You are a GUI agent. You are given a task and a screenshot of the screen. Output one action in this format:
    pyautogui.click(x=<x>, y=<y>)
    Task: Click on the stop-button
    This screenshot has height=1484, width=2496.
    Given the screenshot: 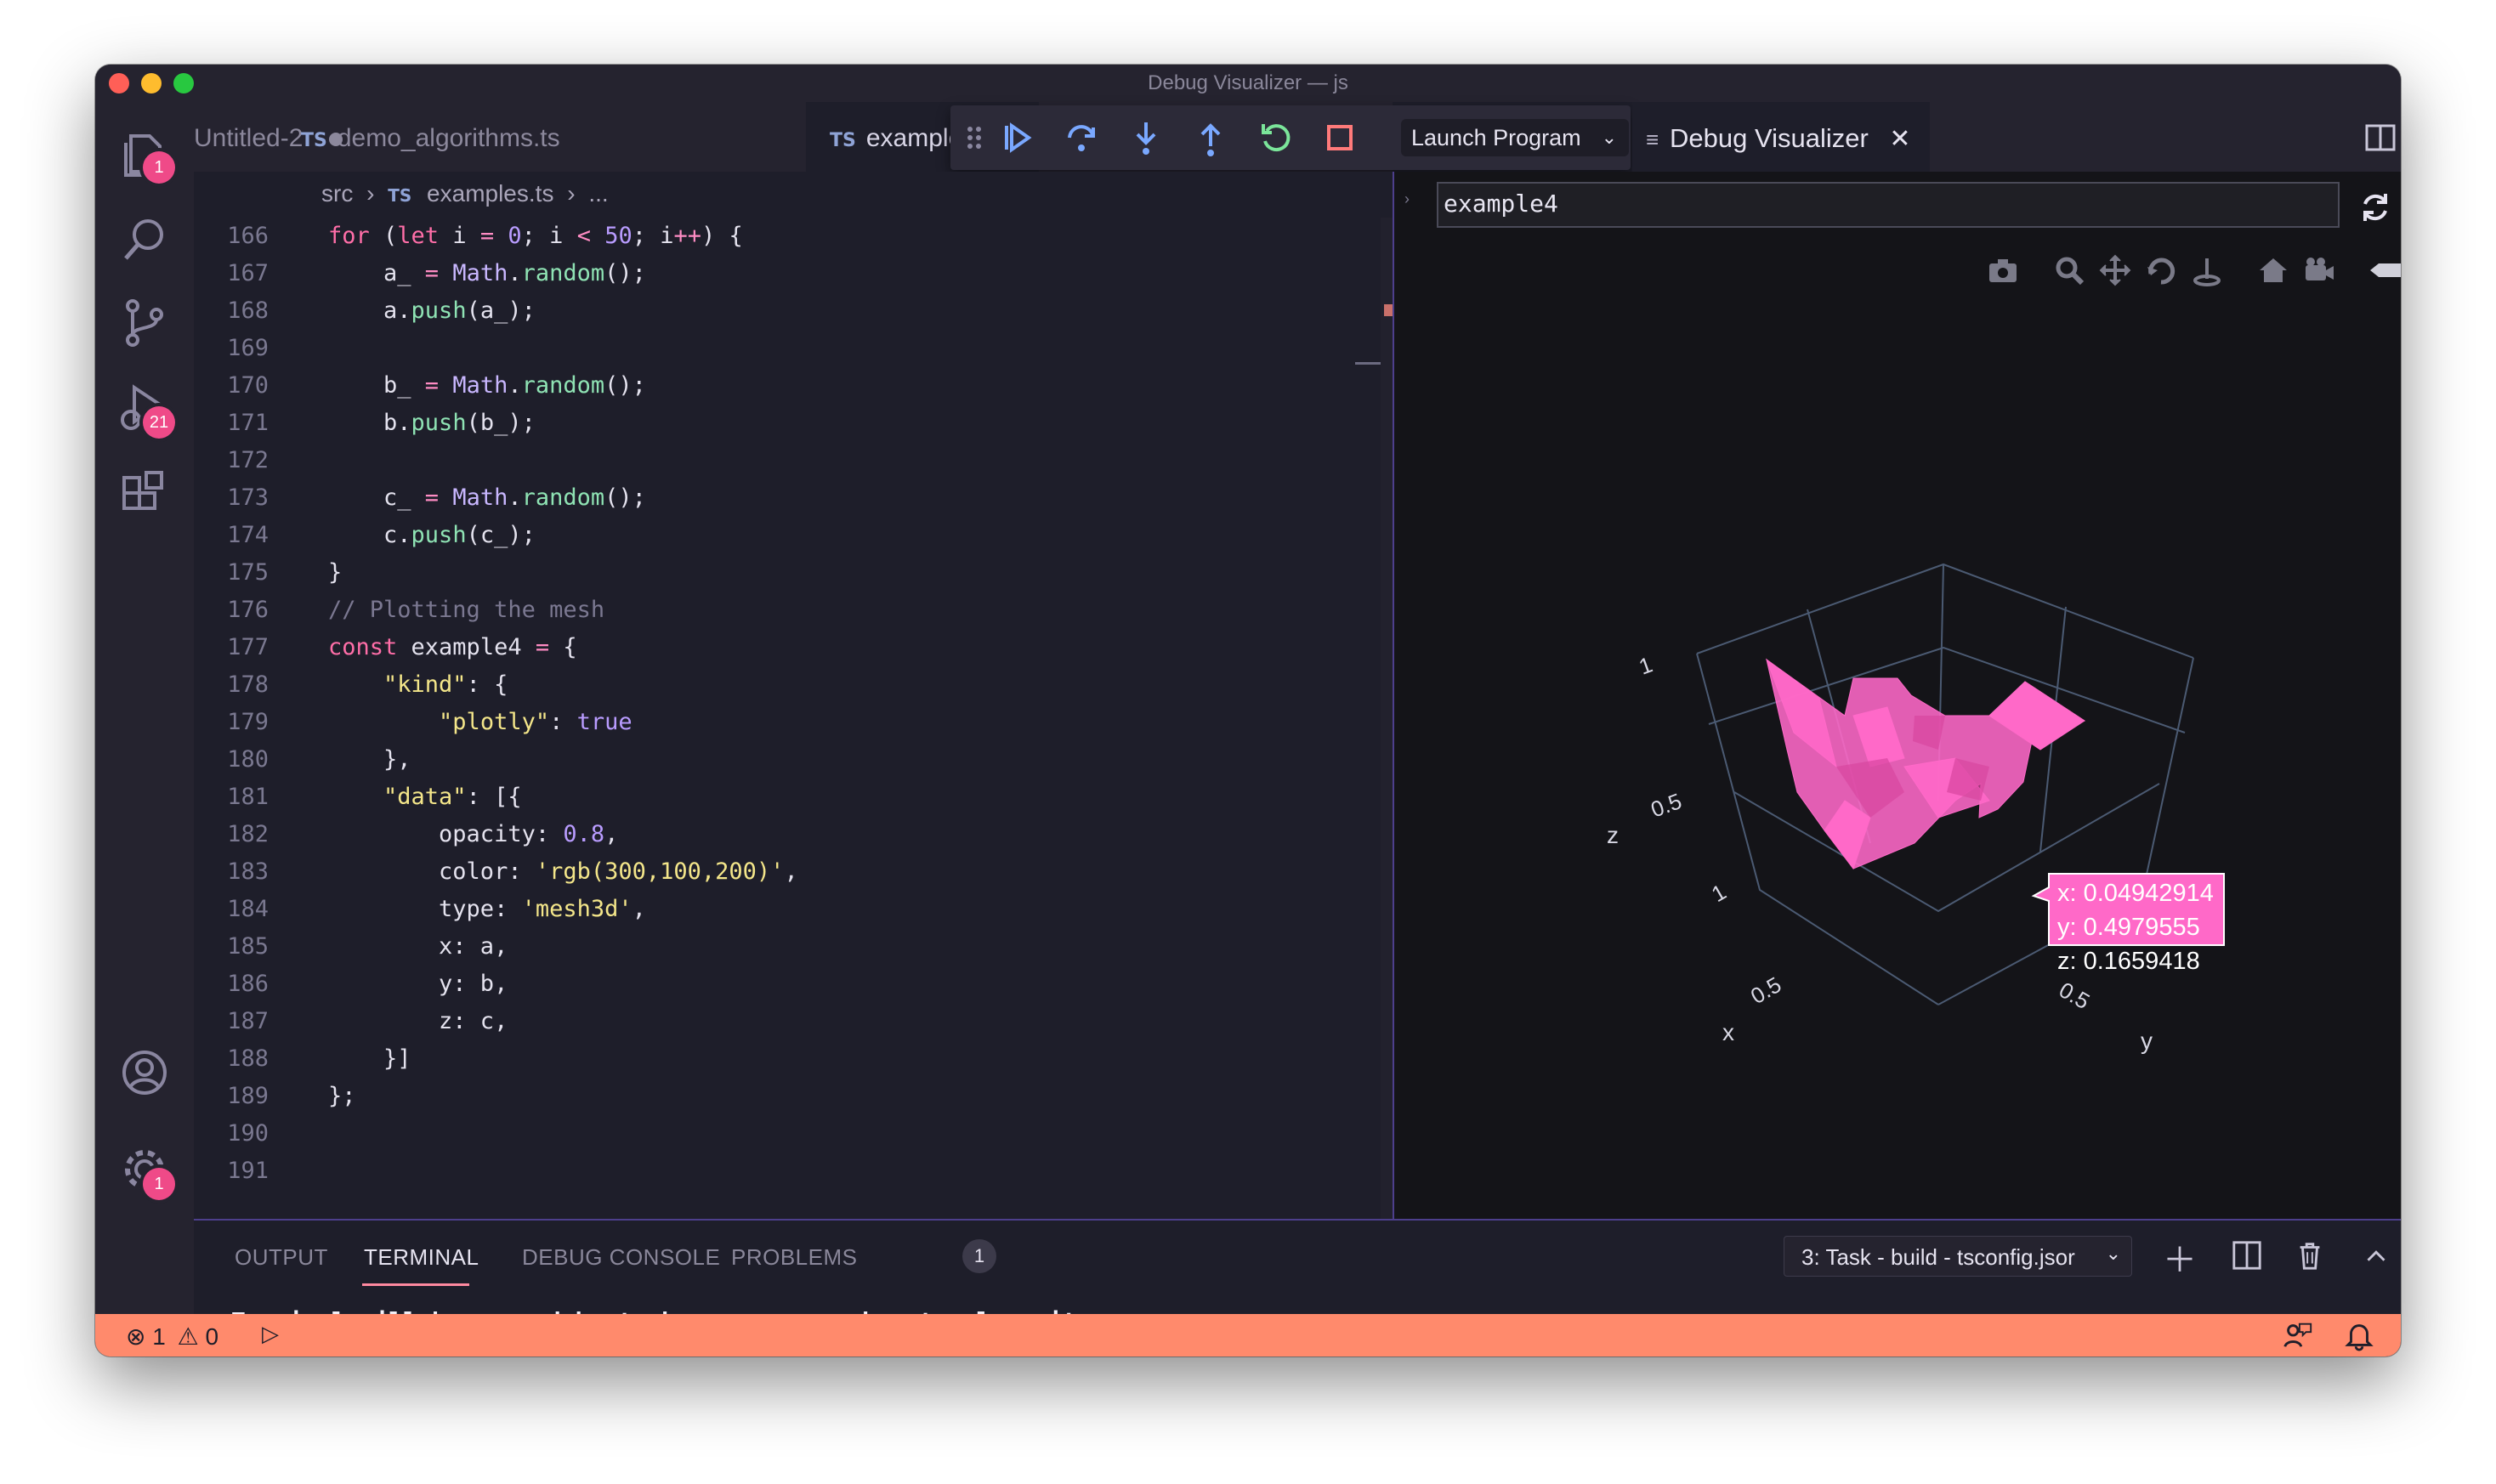 What is the action you would take?
    pyautogui.click(x=1340, y=137)
    